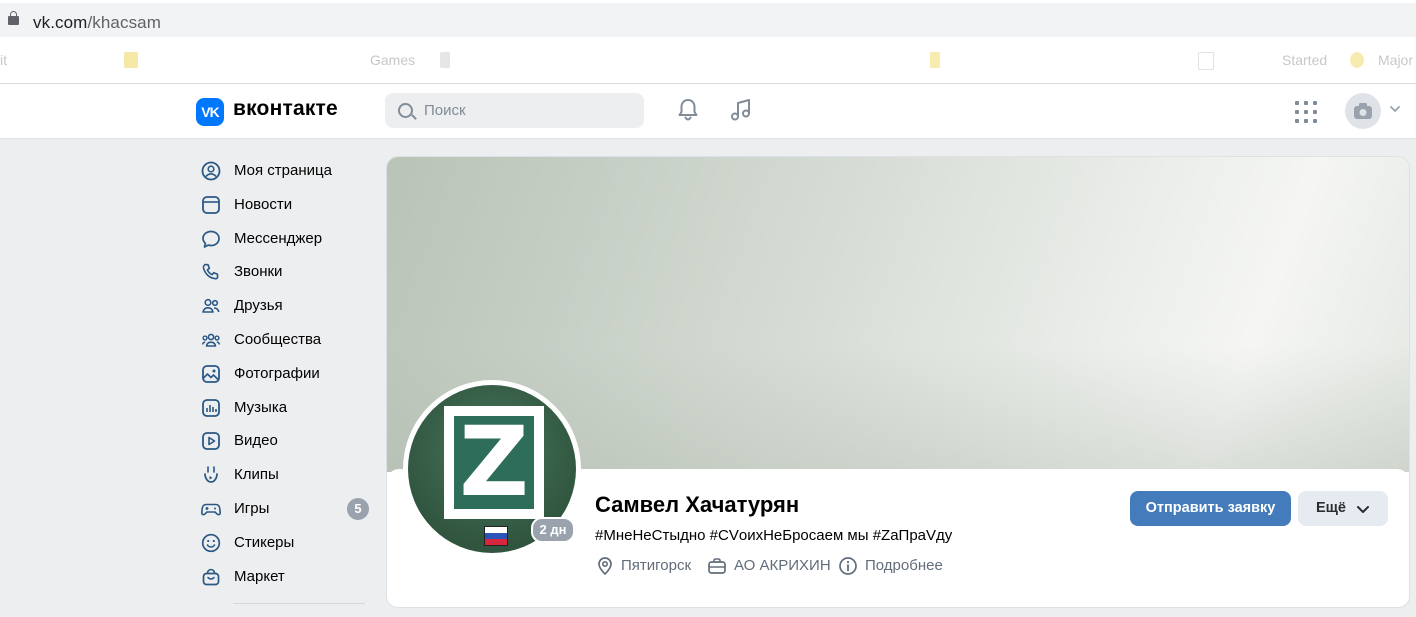  I want to click on url-text: vk.com/khacsam, so click(97, 23).